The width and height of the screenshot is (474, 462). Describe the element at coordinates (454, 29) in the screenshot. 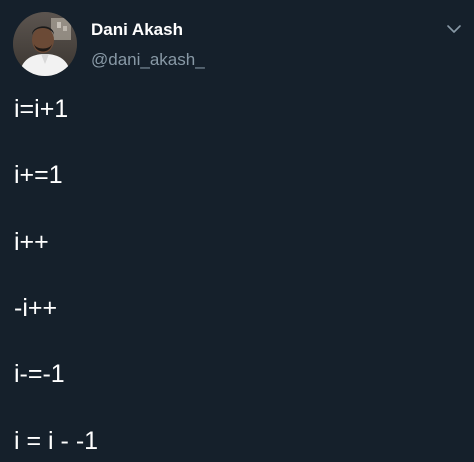

I see `chevron-down-icon` at that location.